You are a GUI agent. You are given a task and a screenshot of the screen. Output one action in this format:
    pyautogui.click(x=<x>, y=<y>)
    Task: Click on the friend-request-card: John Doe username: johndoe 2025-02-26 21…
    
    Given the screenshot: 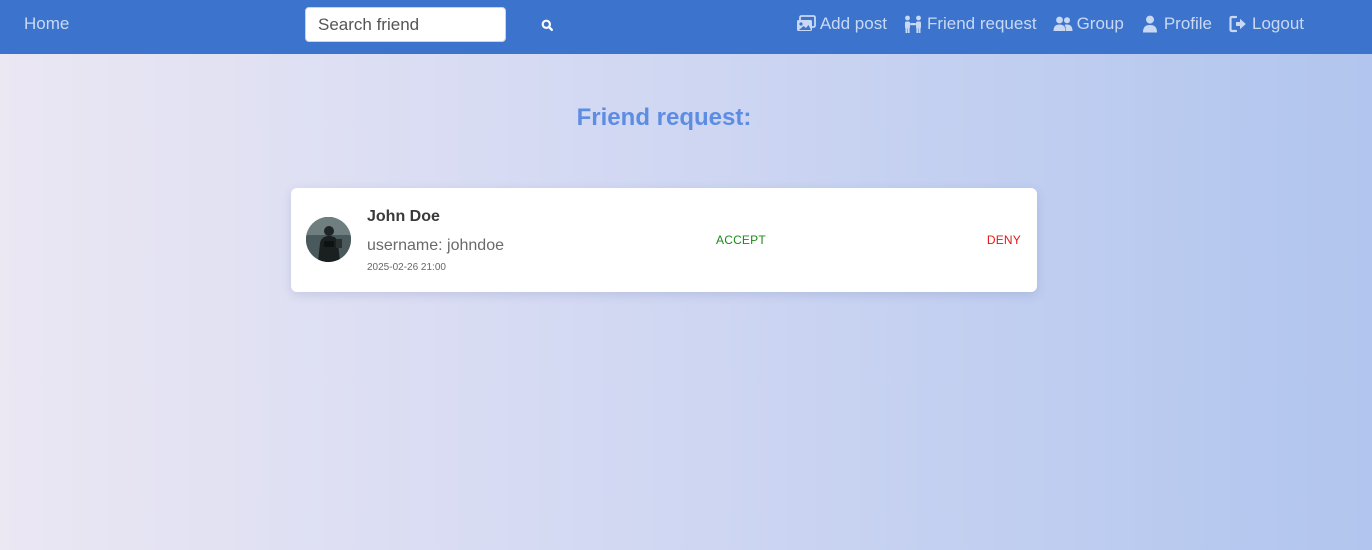 What is the action you would take?
    pyautogui.click(x=664, y=240)
    